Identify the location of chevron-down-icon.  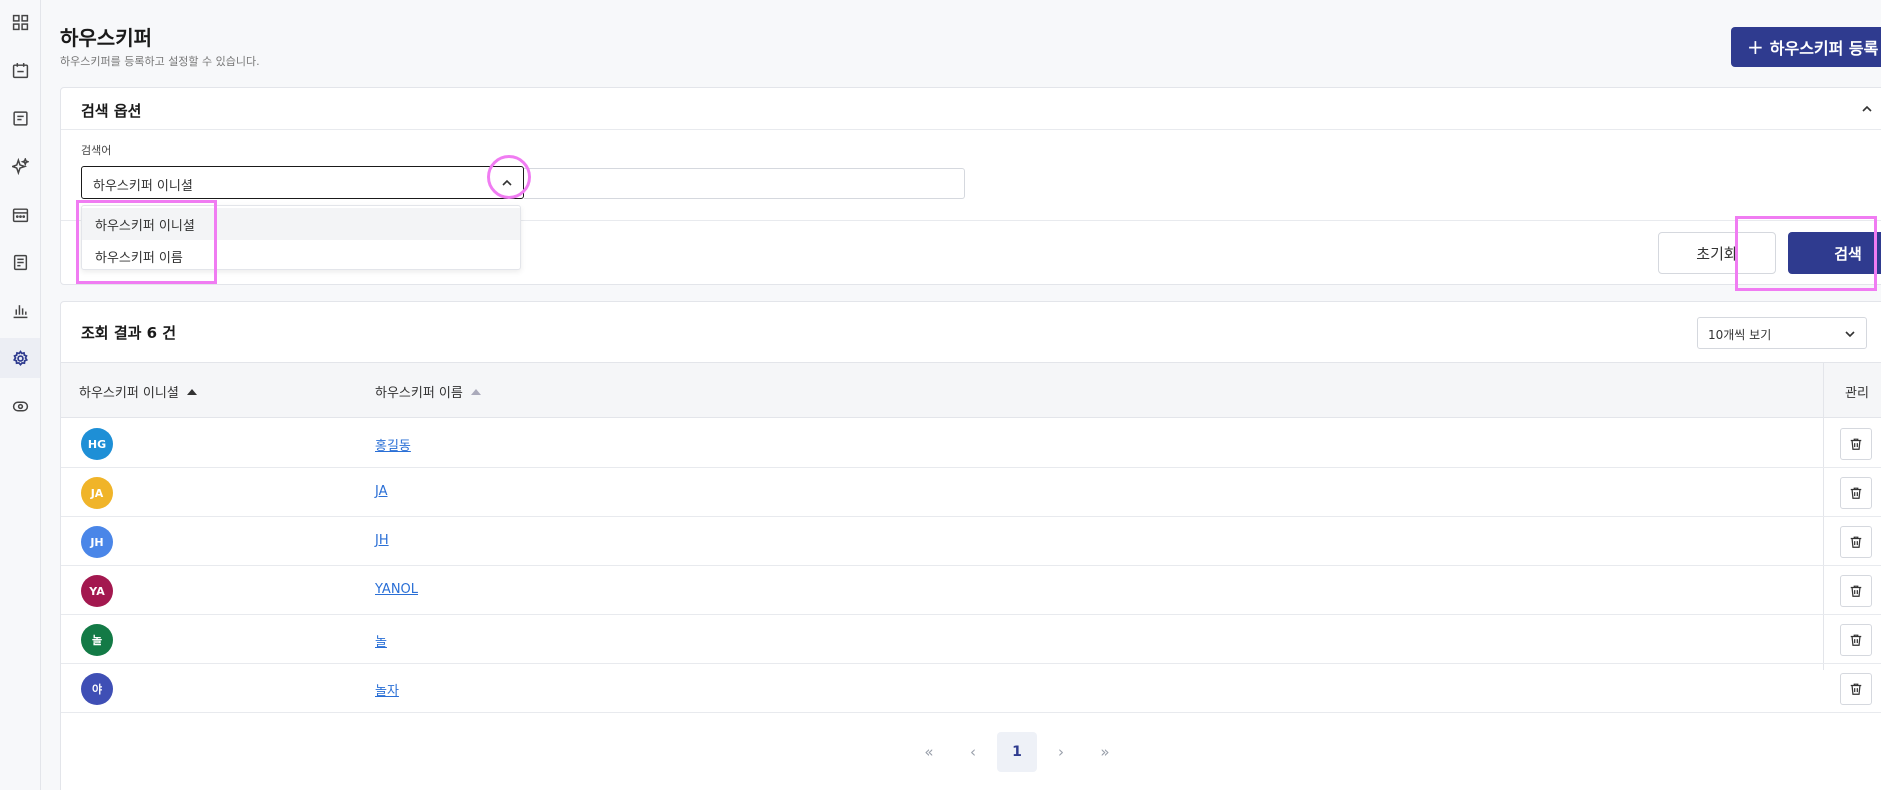
(1850, 334).